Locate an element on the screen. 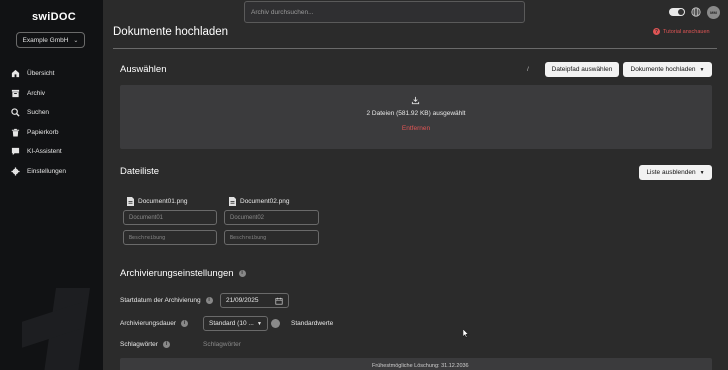  duration-select: Standard (10 ... ▼ is located at coordinates (235, 323).